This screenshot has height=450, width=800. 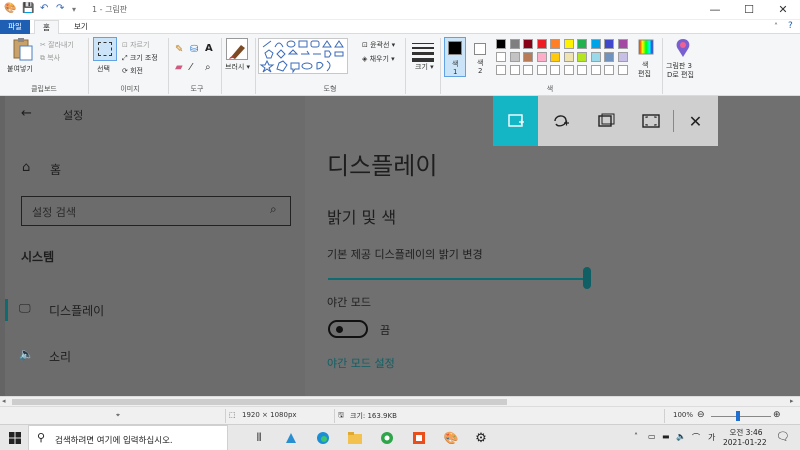 I want to click on network-icon: ▭, so click(x=652, y=436).